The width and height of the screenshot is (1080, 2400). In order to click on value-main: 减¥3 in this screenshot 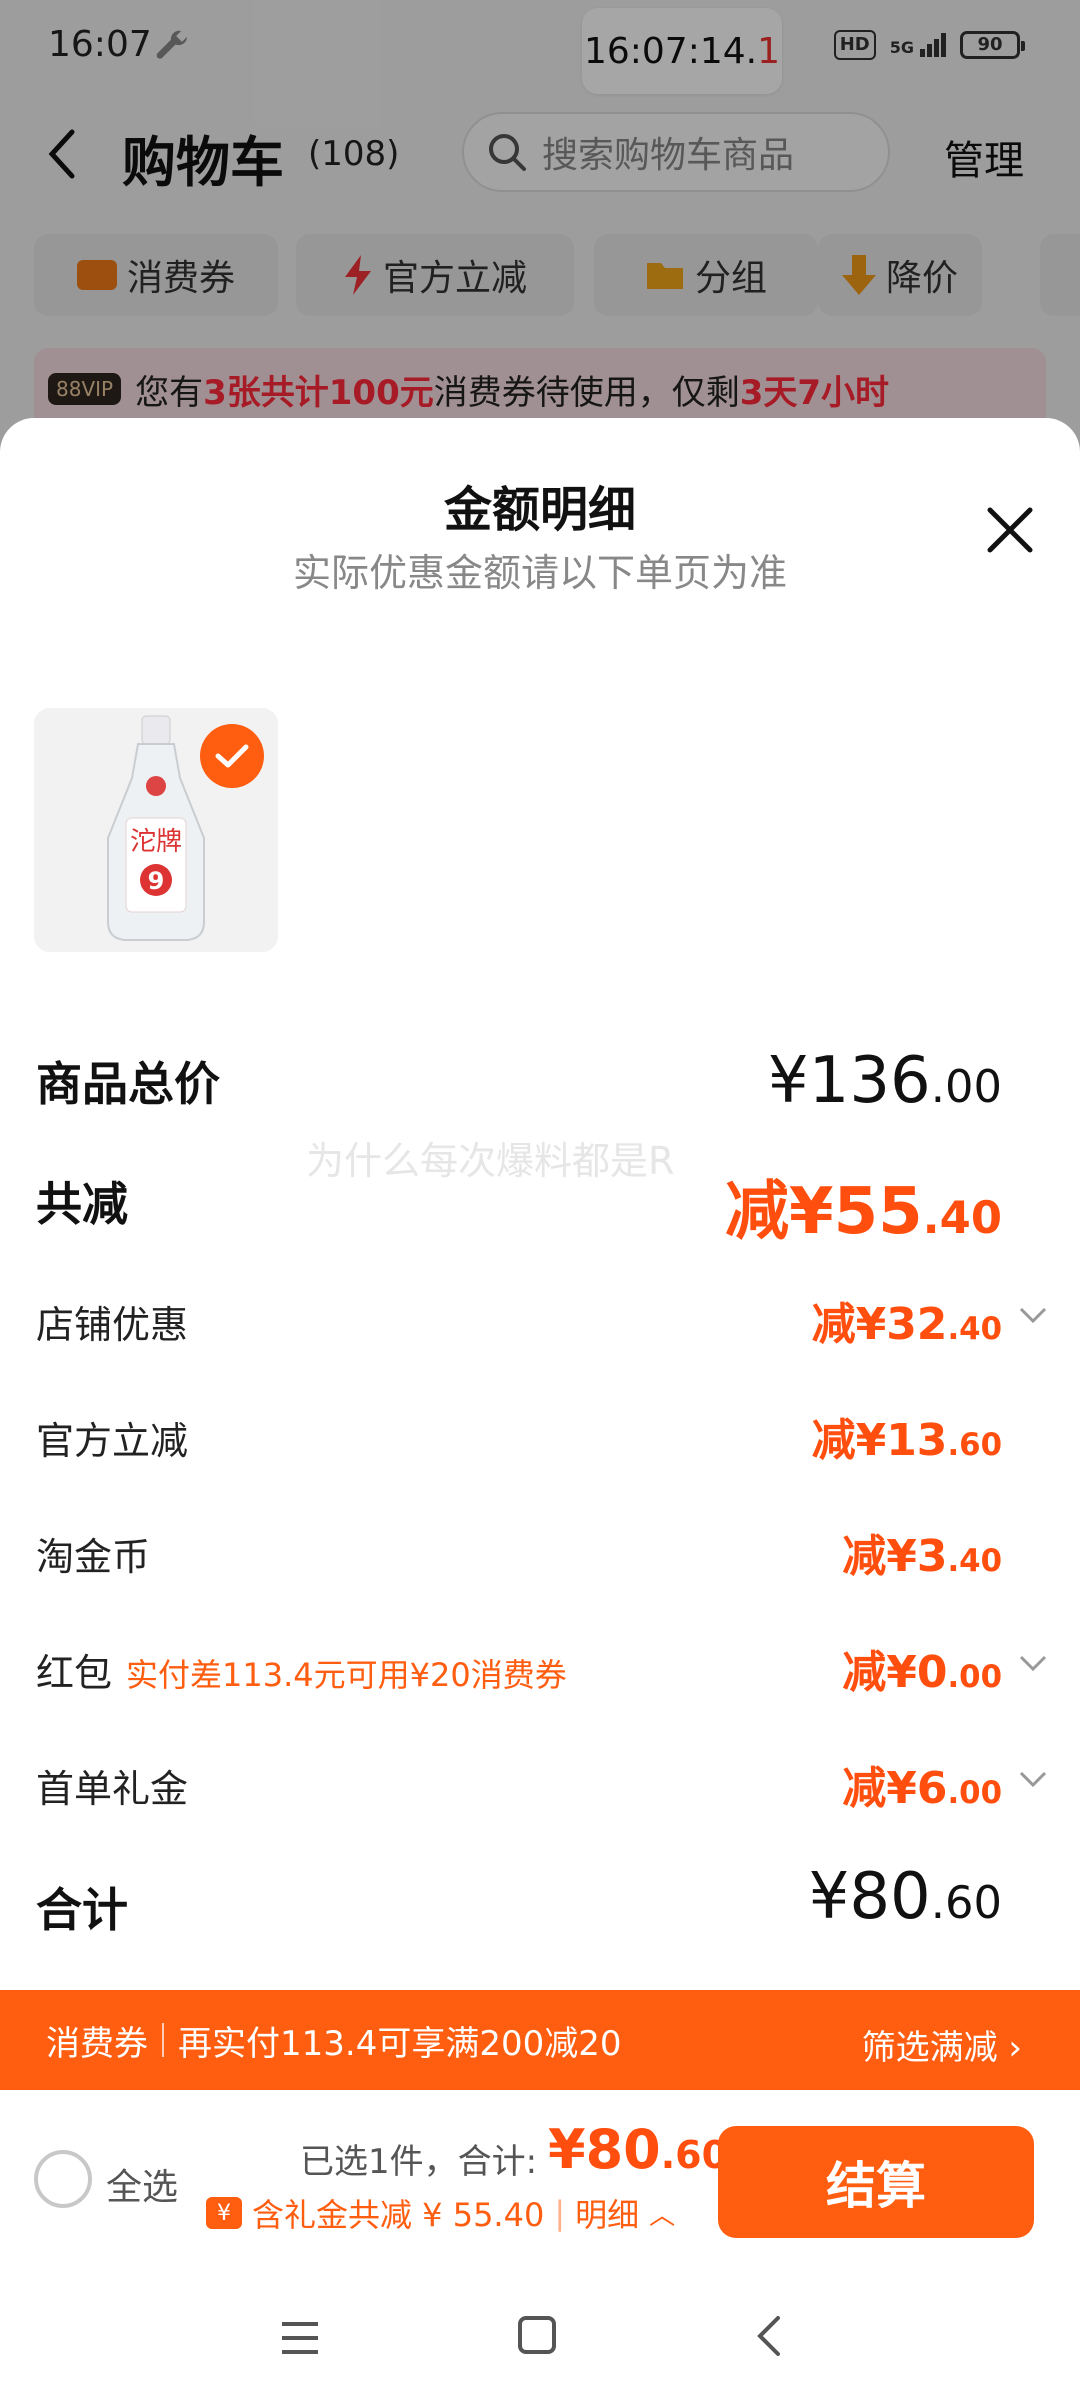, I will do `click(895, 1556)`.